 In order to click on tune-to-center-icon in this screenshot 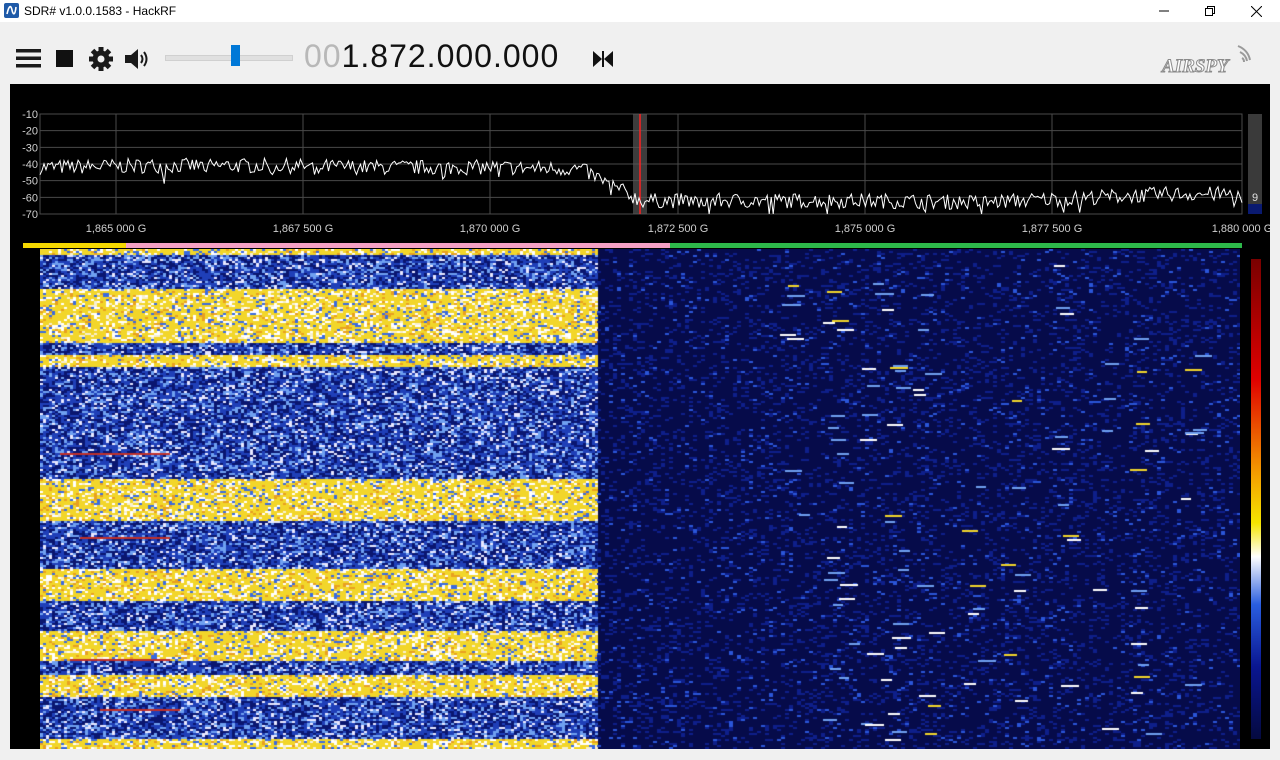, I will do `click(603, 59)`.